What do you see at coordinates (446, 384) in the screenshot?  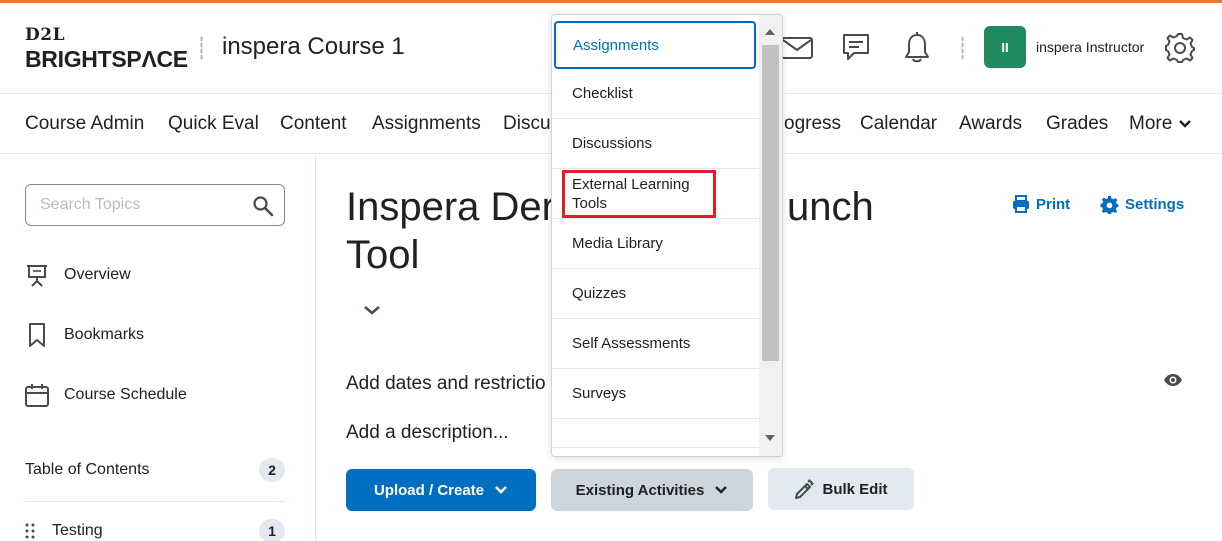 I see `add-dates-restrictions: Add dates and restrictio` at bounding box center [446, 384].